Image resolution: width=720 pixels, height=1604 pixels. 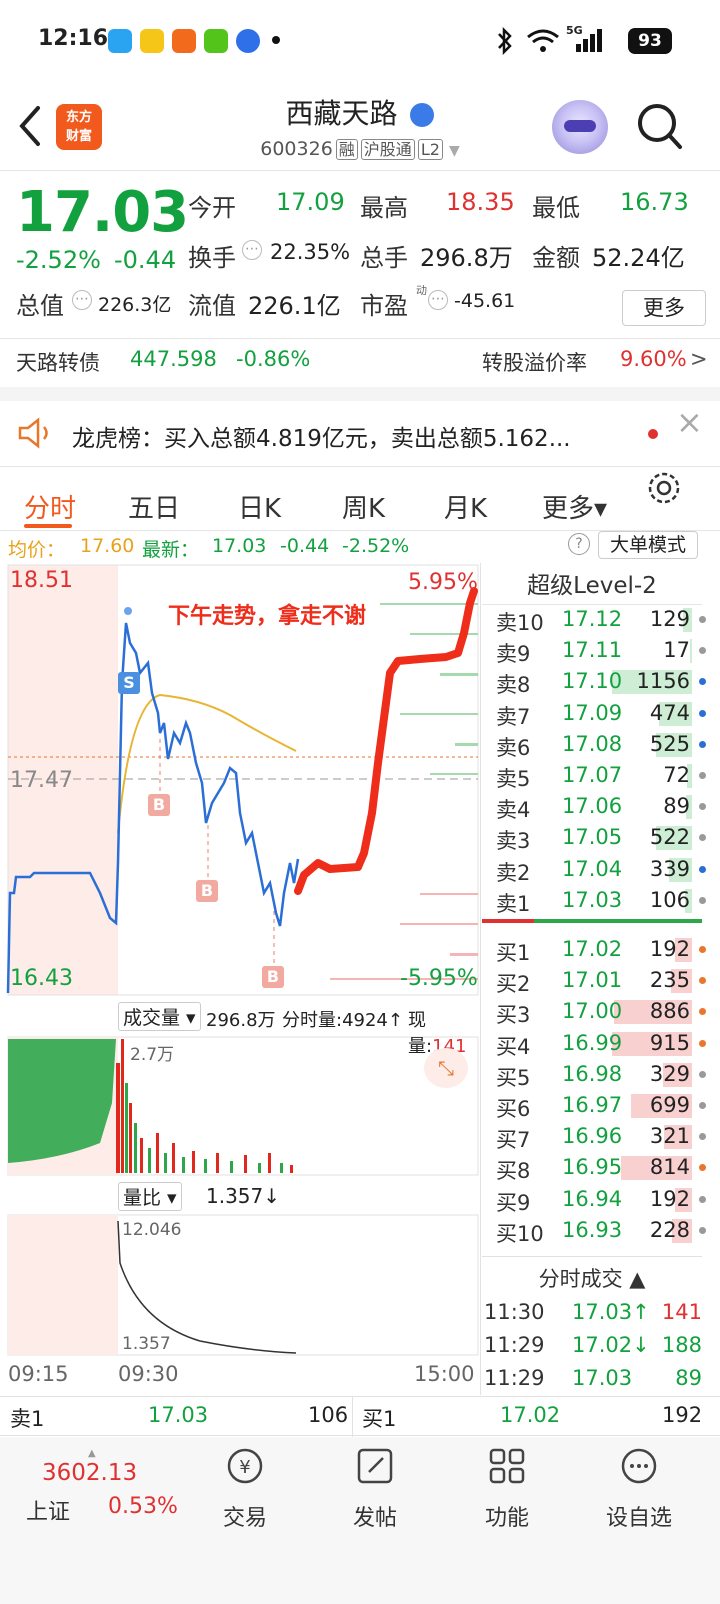 What do you see at coordinates (507, 1489) in the screenshot?
I see `nav-functions: 功能` at bounding box center [507, 1489].